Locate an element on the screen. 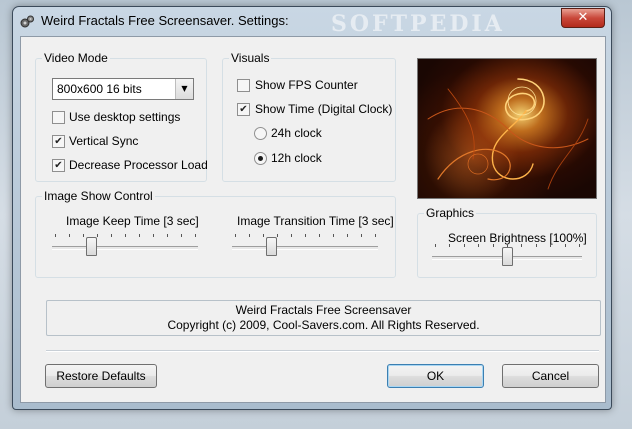  fractal-preview-image is located at coordinates (507, 128).